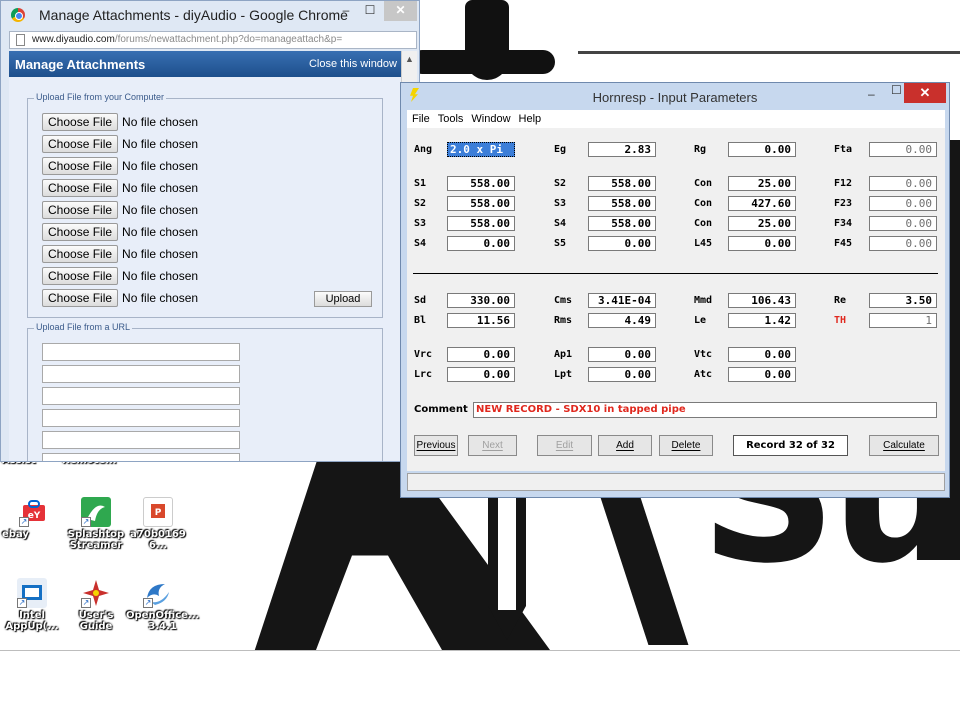  I want to click on scroll-up-arrow-icon: ▲, so click(409, 59).